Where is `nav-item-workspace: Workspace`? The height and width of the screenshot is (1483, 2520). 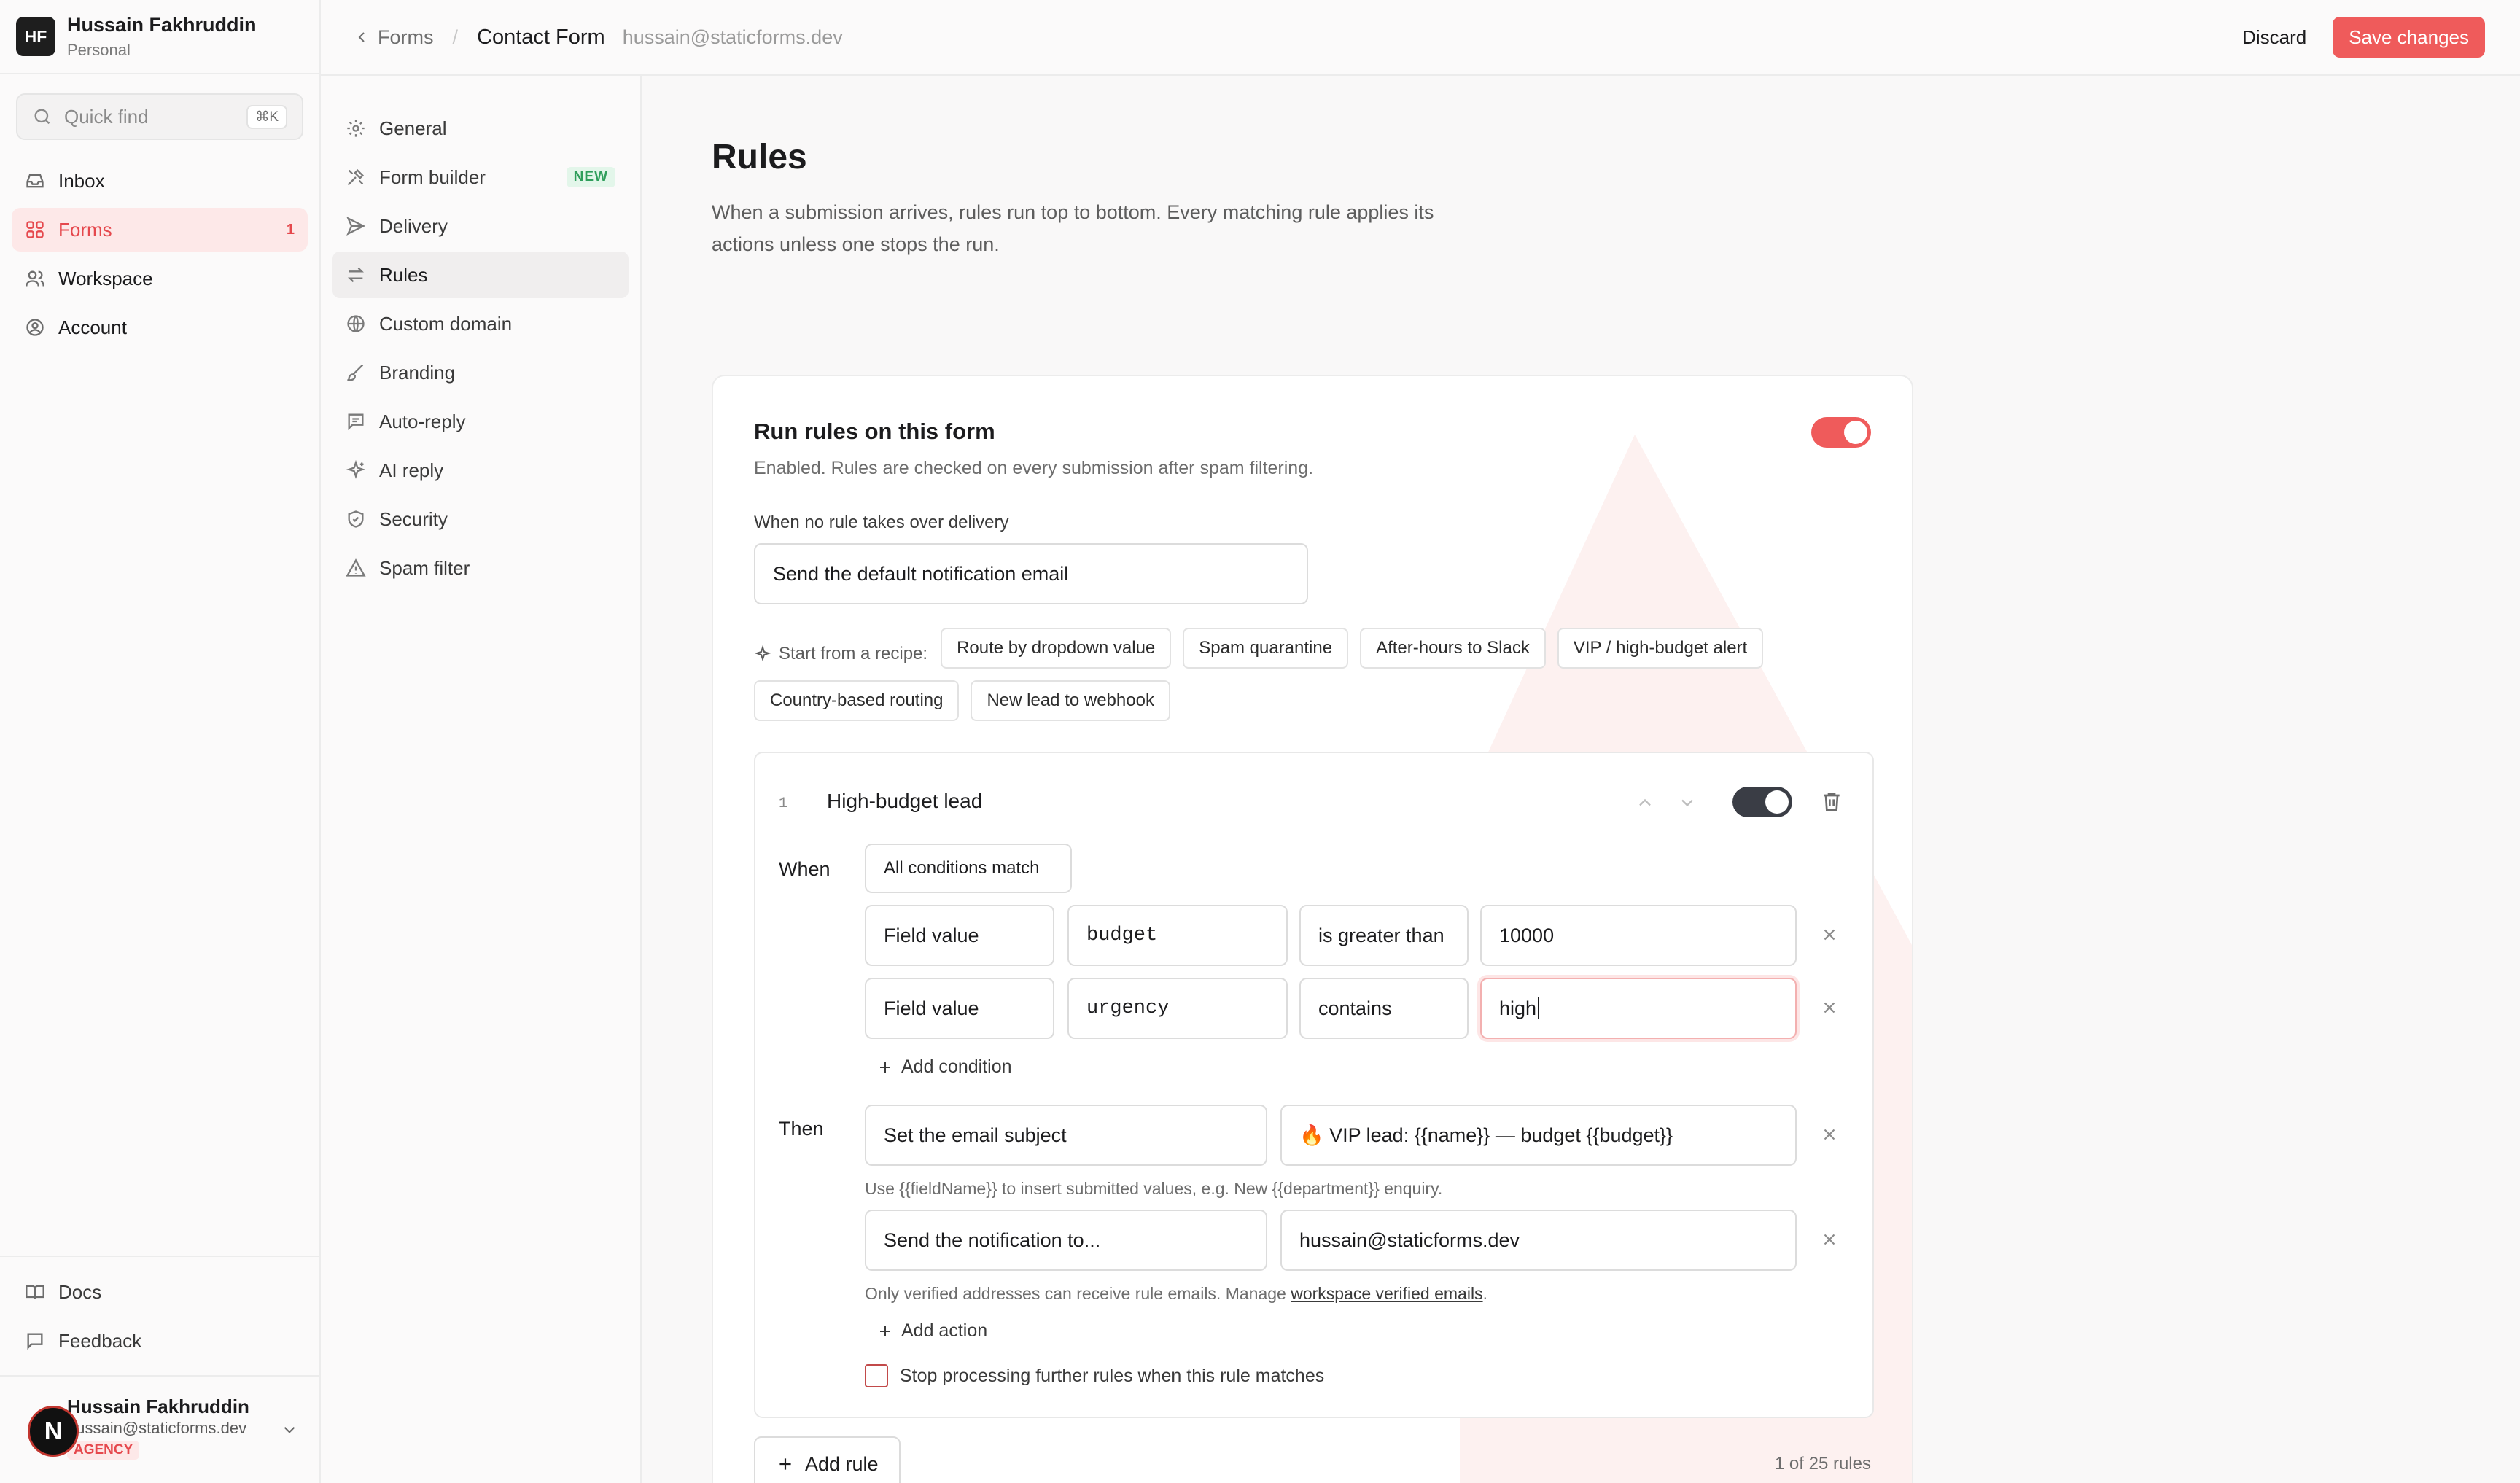
nav-item-workspace: Workspace is located at coordinates (160, 278).